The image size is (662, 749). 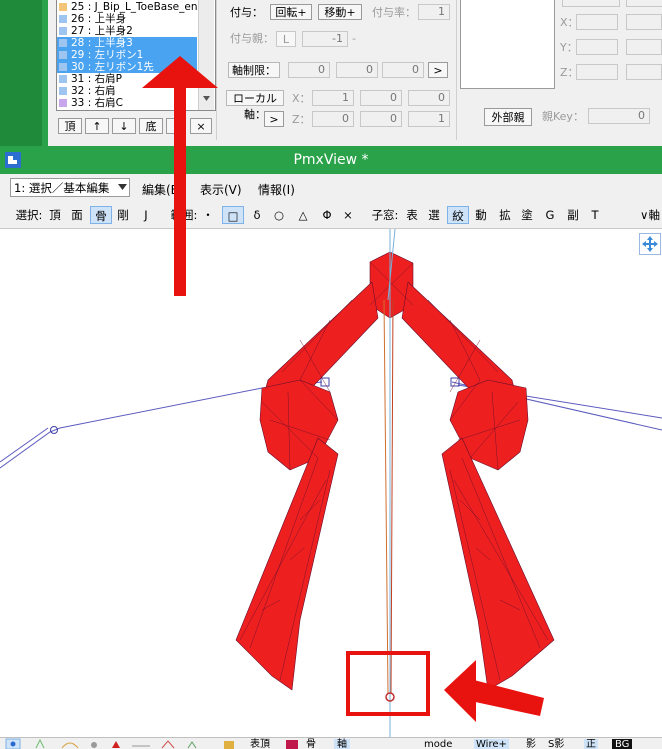 I want to click on bottom-toolbar: 表頂 骨 軸 mode Wire+ 影 S影 正 BG, so click(x=331, y=743).